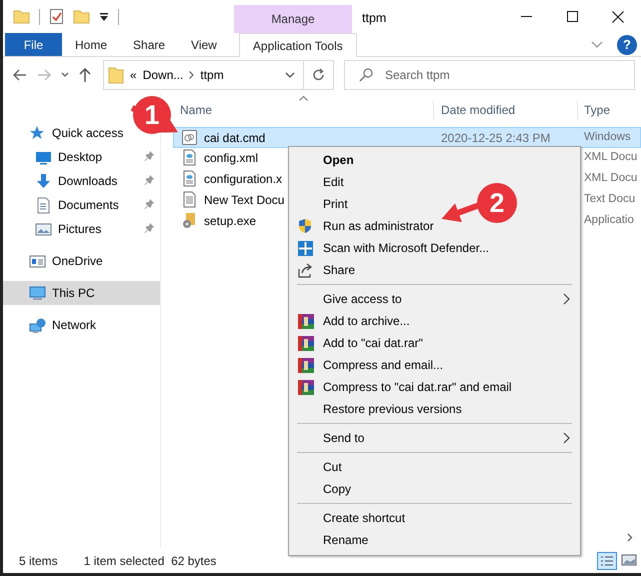 This screenshot has width=641, height=576. I want to click on annotation-marker: 1, so click(152, 115).